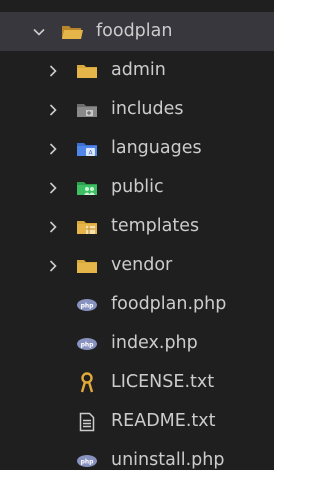 This screenshot has width=320, height=480. Describe the element at coordinates (87, 148) in the screenshot. I see `folder-languages-icon: A` at that location.